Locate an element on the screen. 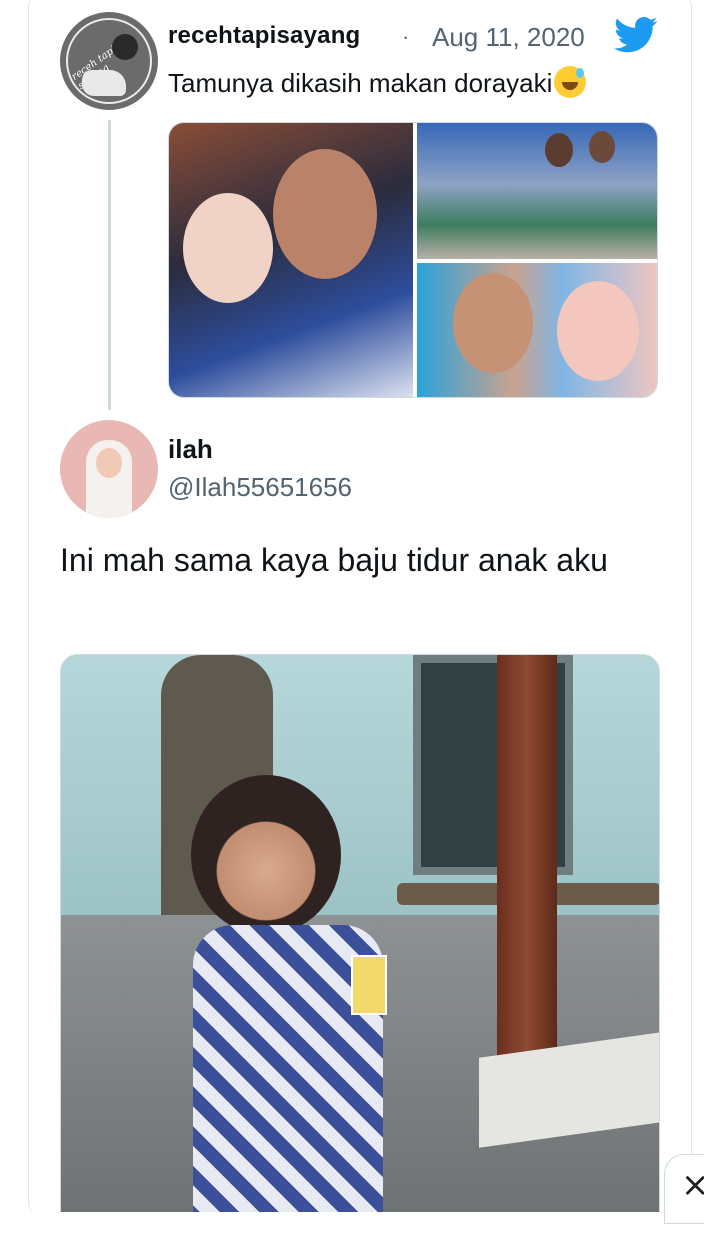 This screenshot has height=1243, width=704. woman-closeup-shape is located at coordinates (598, 331).